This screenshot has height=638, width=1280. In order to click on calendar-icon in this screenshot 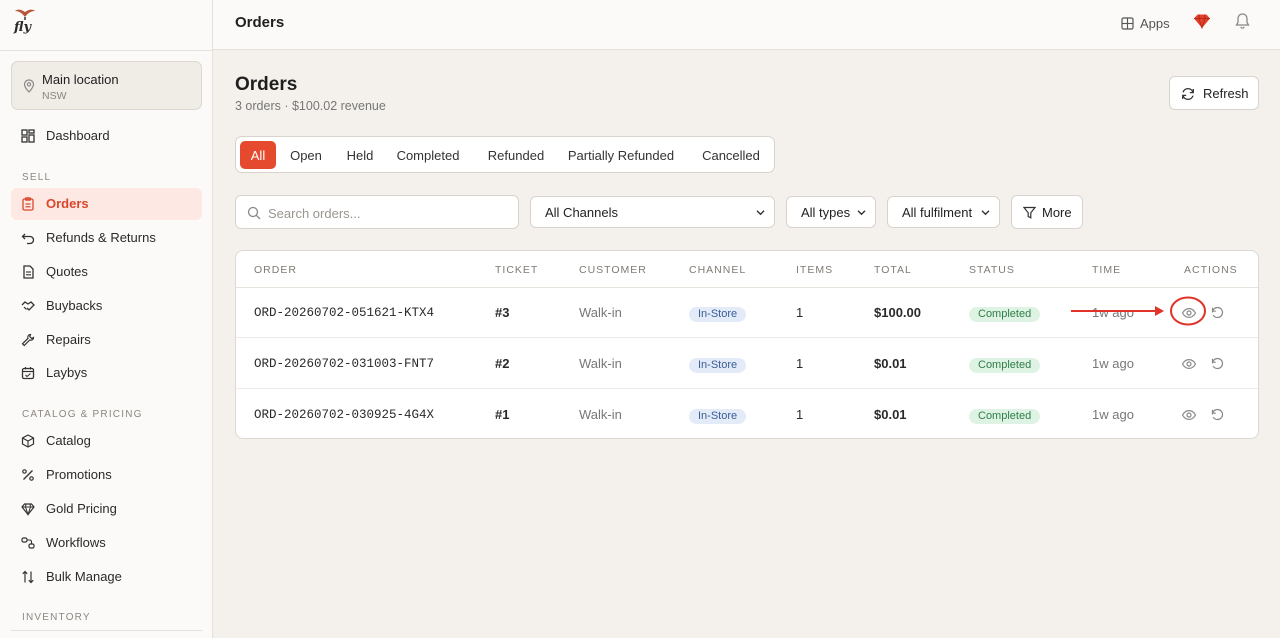, I will do `click(28, 373)`.